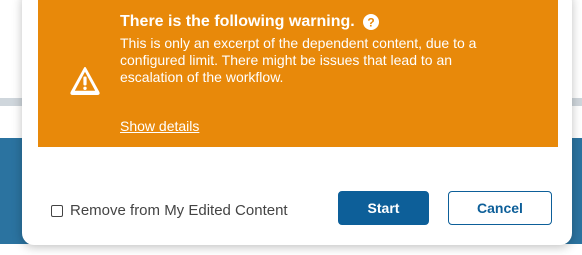 This screenshot has height=255, width=582. What do you see at coordinates (85, 81) in the screenshot?
I see `warning-triangle-icon` at bounding box center [85, 81].